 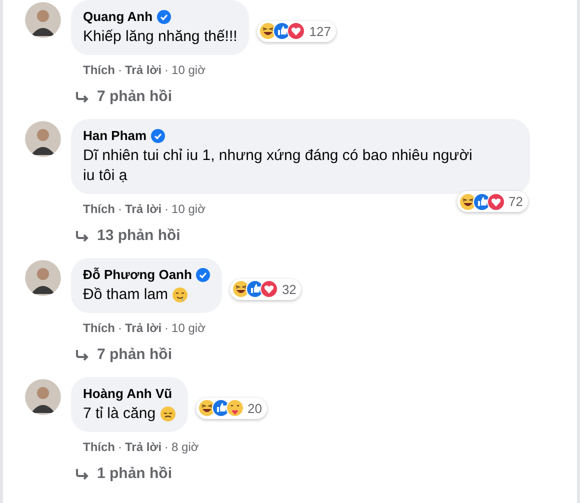 I want to click on reaction-count: 32, so click(x=289, y=289).